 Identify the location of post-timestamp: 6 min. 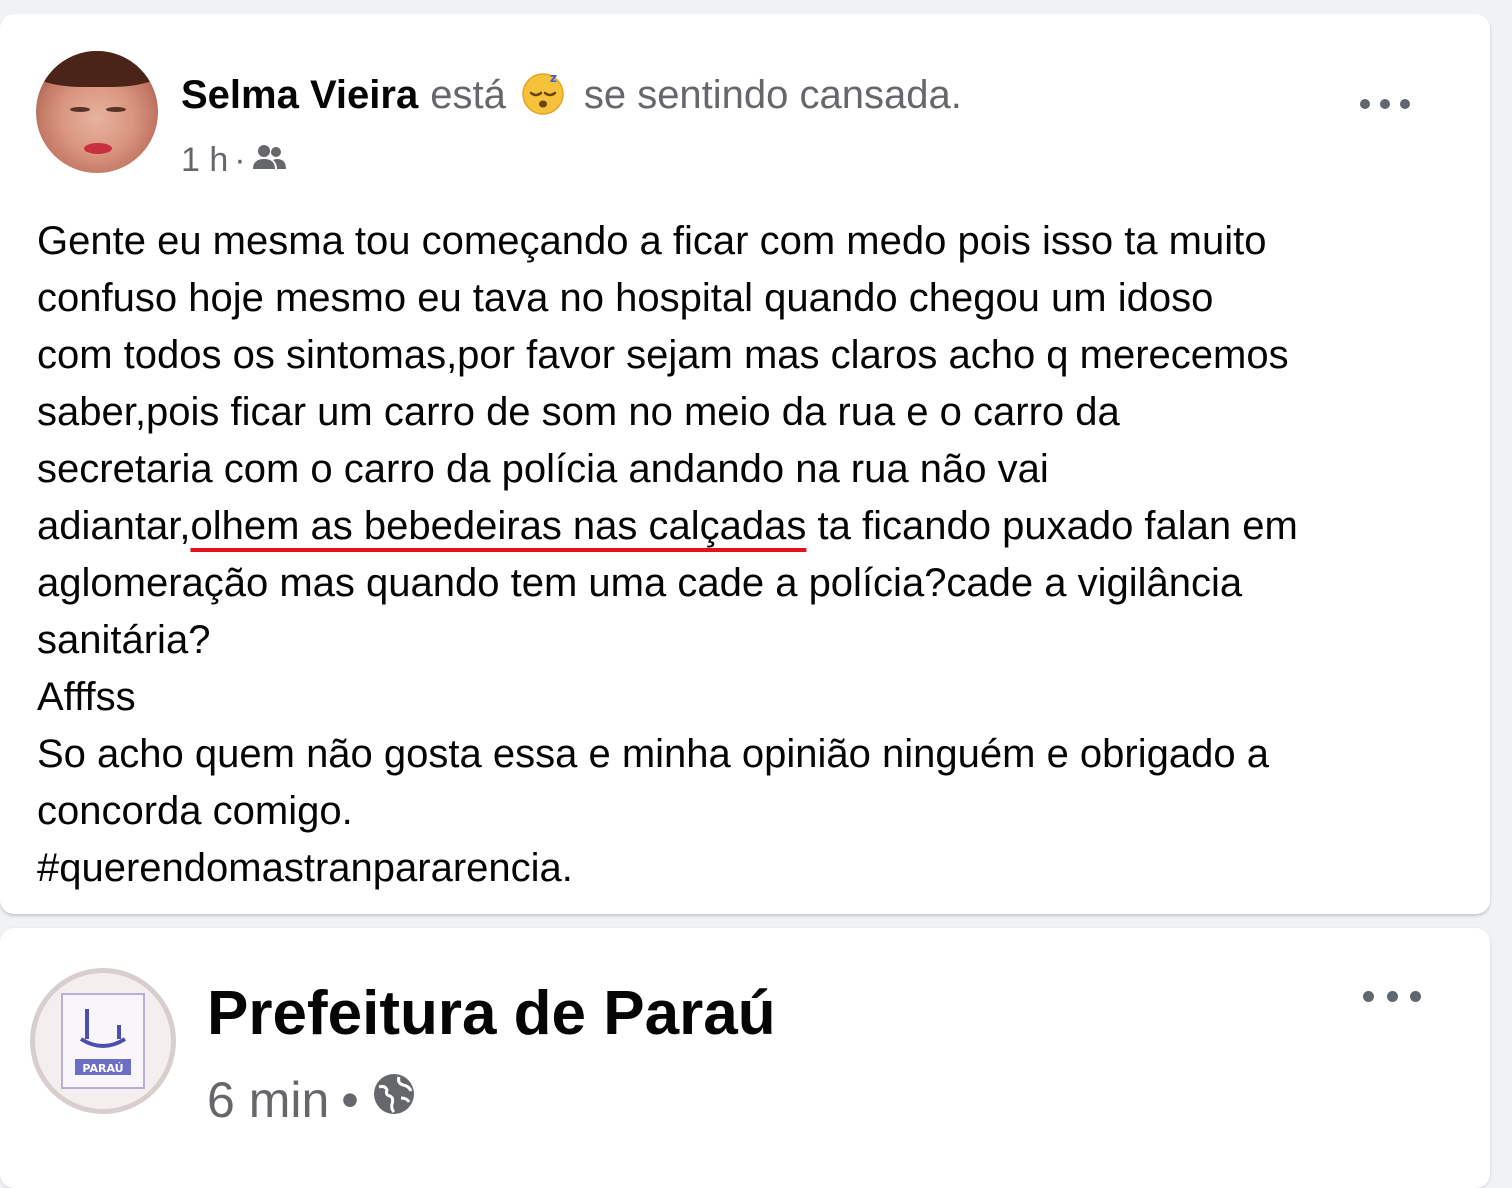
(268, 1100).